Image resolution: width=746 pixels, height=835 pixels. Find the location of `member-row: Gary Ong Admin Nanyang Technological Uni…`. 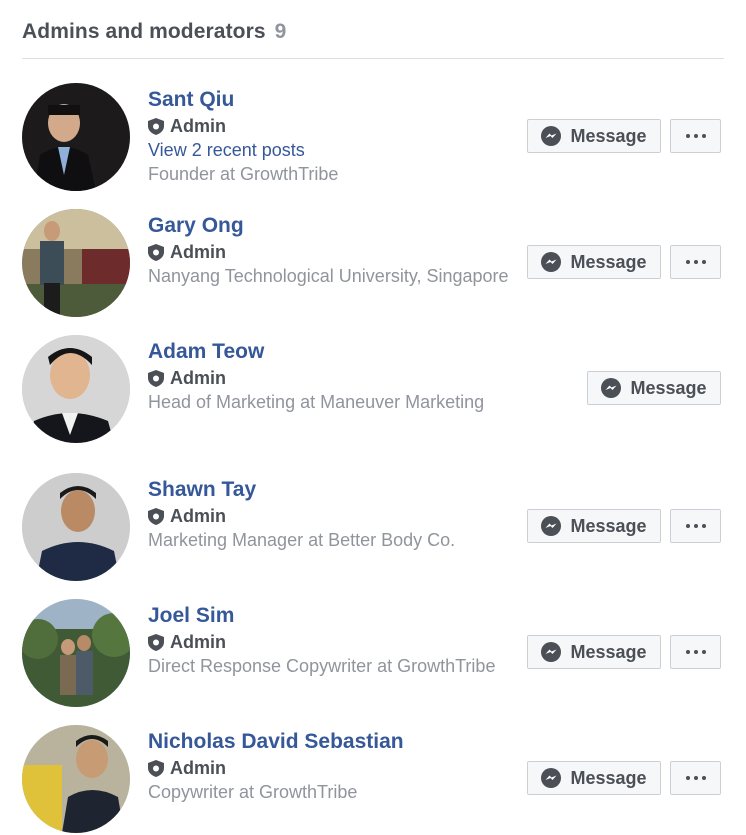

member-row: Gary Ong Admin Nanyang Technological Uni… is located at coordinates (373, 264).